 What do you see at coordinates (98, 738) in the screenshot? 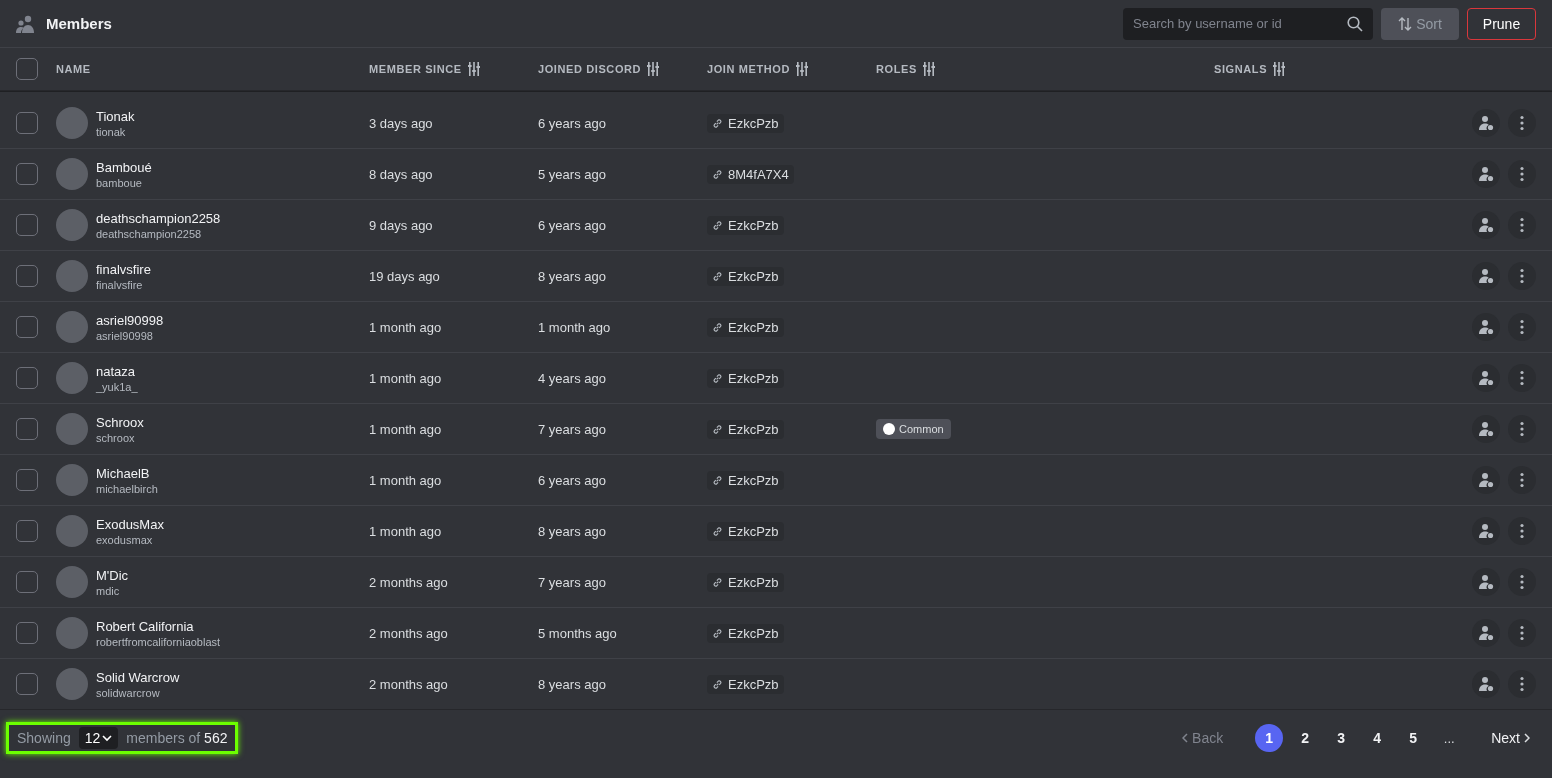
I see `page-size-dropdown: 12` at bounding box center [98, 738].